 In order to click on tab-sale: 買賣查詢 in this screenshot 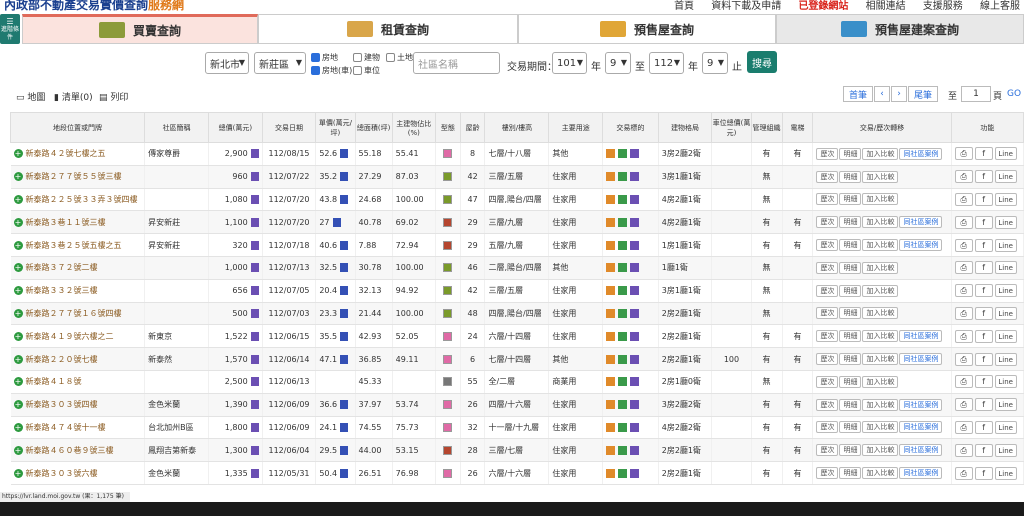, I will do `click(140, 29)`.